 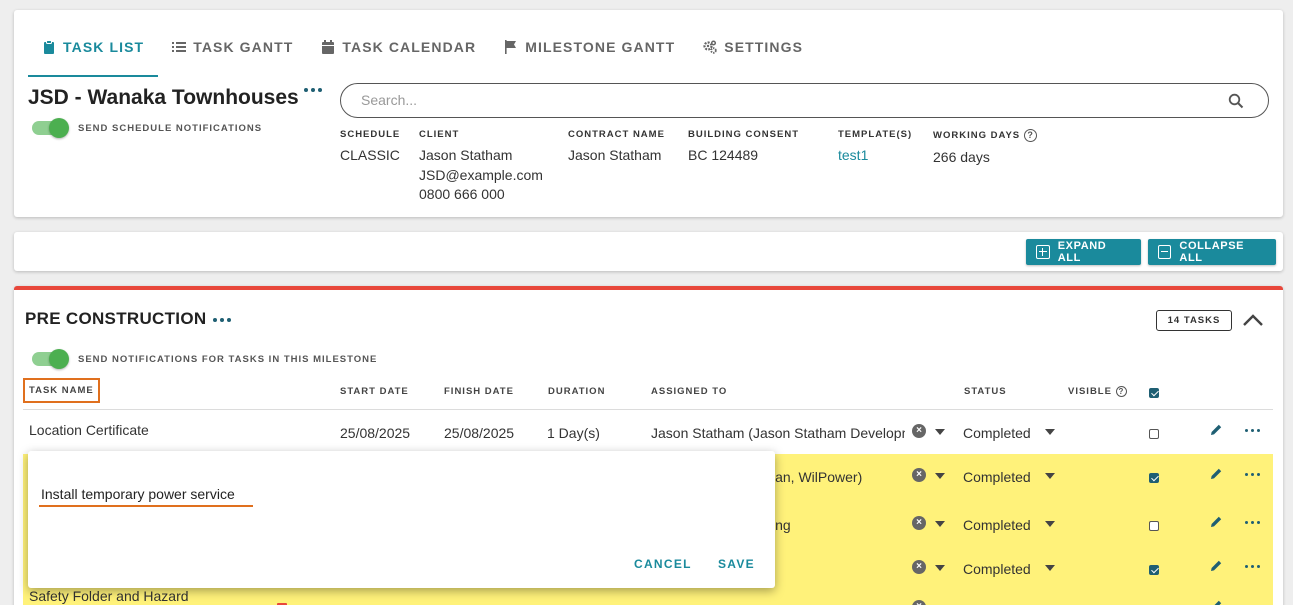 What do you see at coordinates (466, 155) in the screenshot?
I see `client-name: Jason Statham` at bounding box center [466, 155].